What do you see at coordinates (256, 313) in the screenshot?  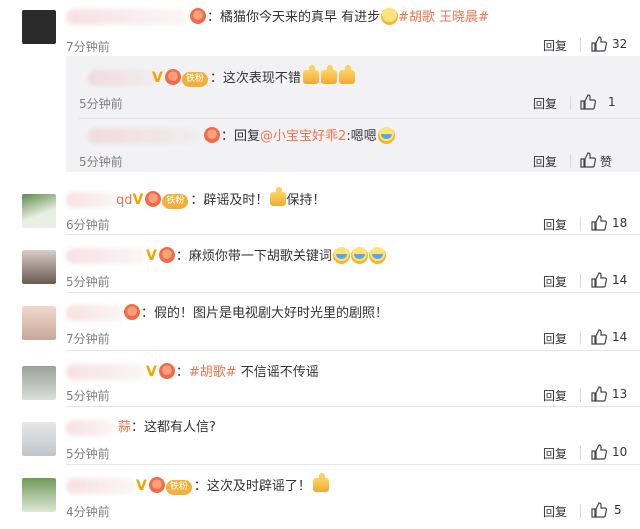 I see `comment-text: ：假的！图片是电视剧大好时光里的剧照！` at bounding box center [256, 313].